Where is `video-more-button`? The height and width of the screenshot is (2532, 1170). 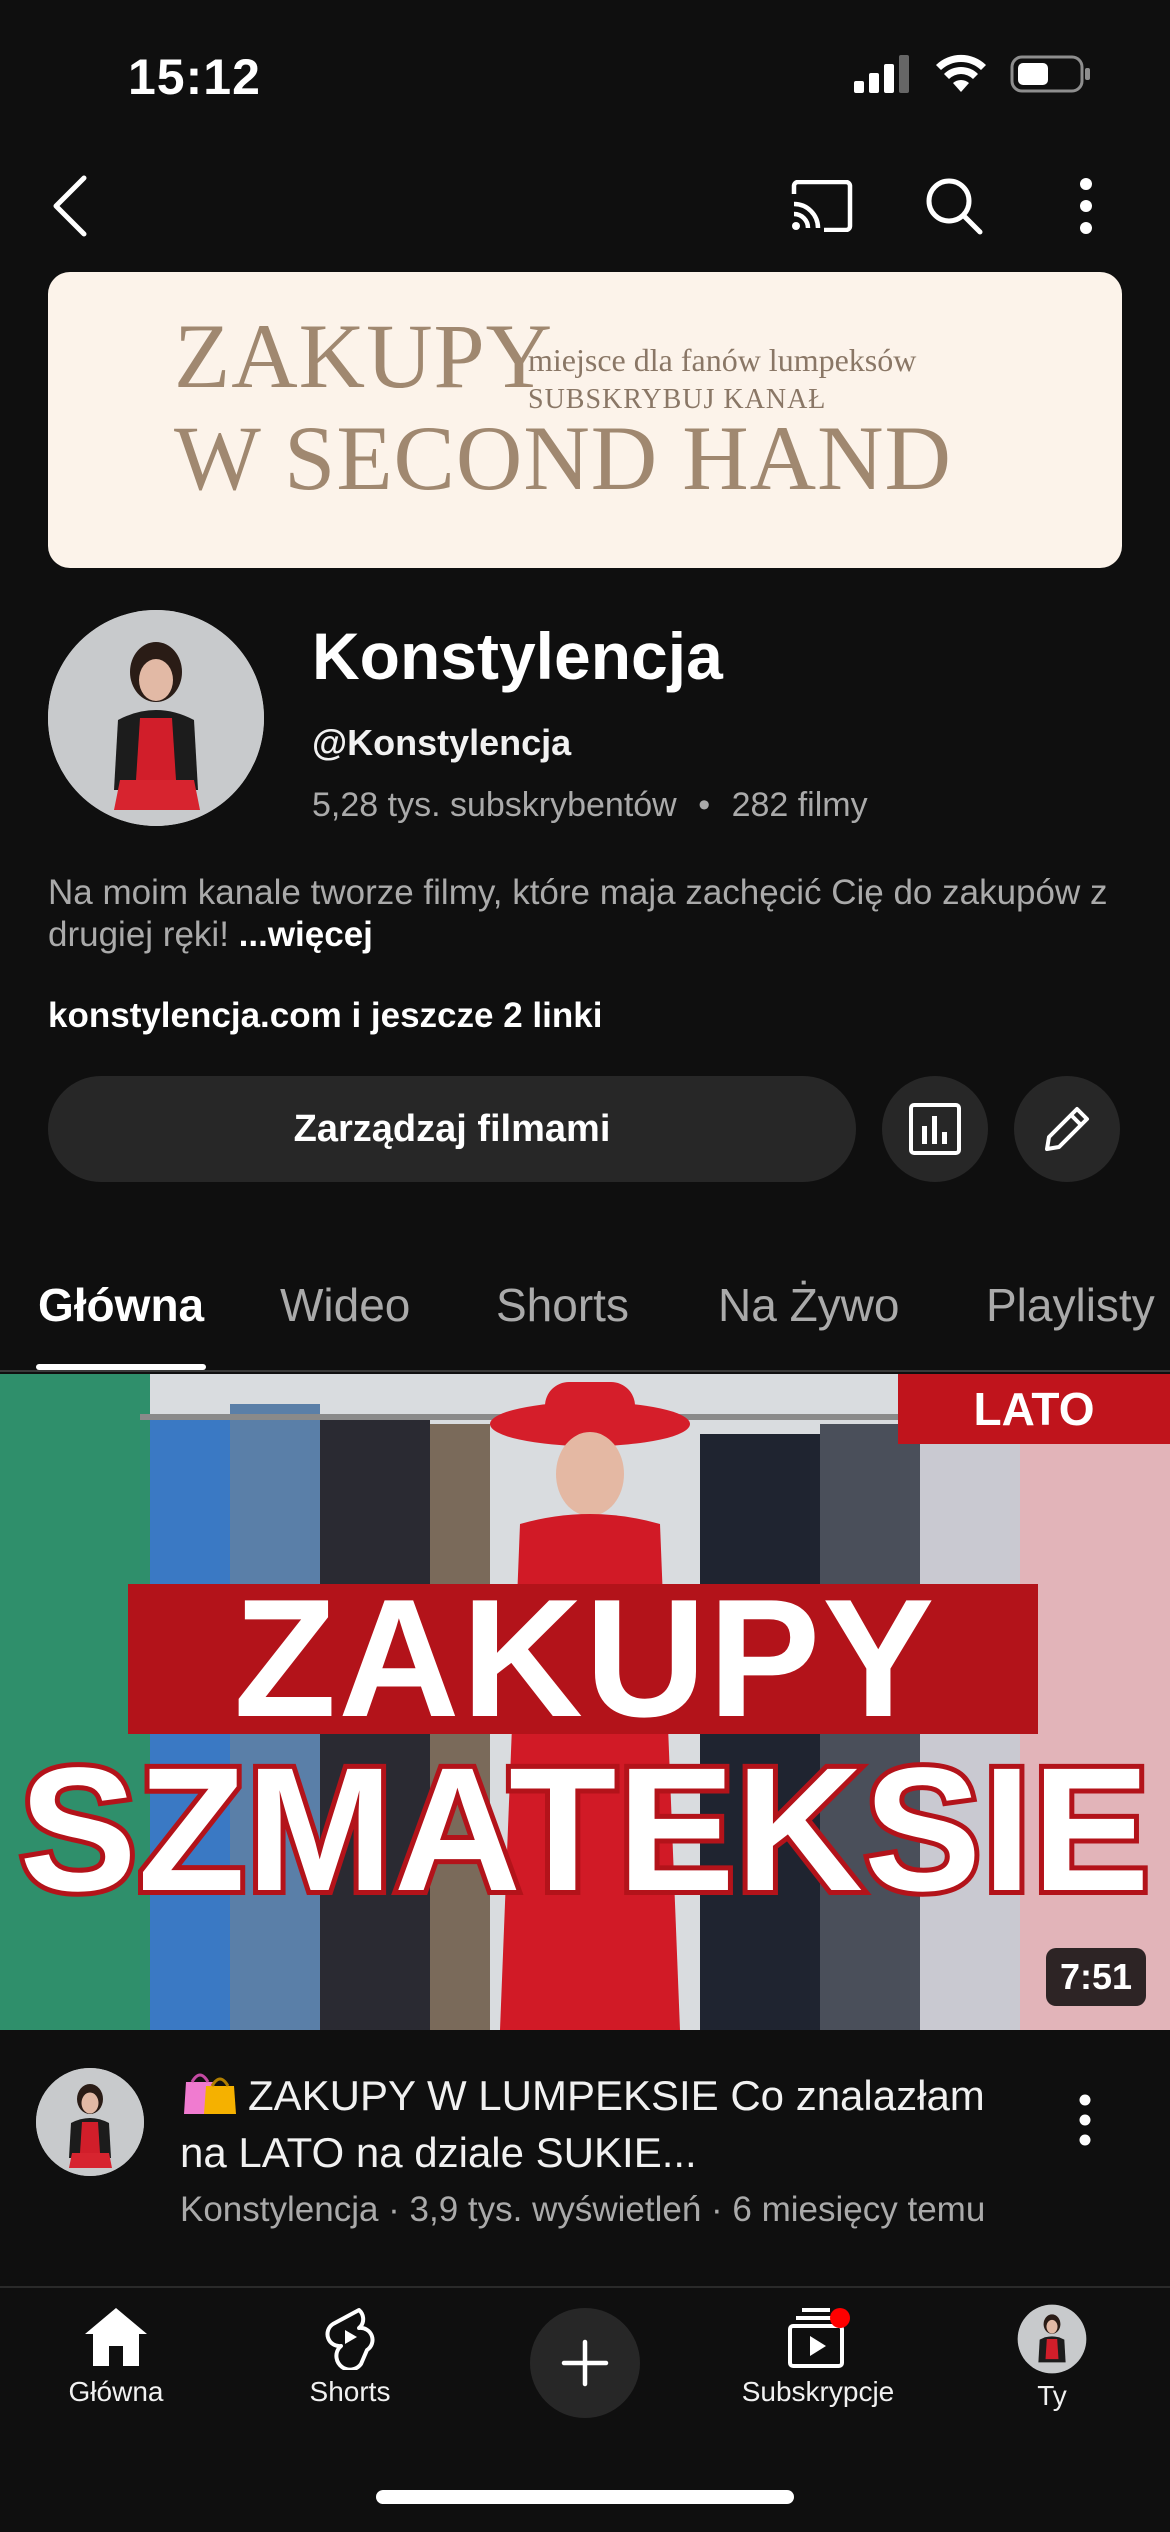 video-more-button is located at coordinates (1085, 2120).